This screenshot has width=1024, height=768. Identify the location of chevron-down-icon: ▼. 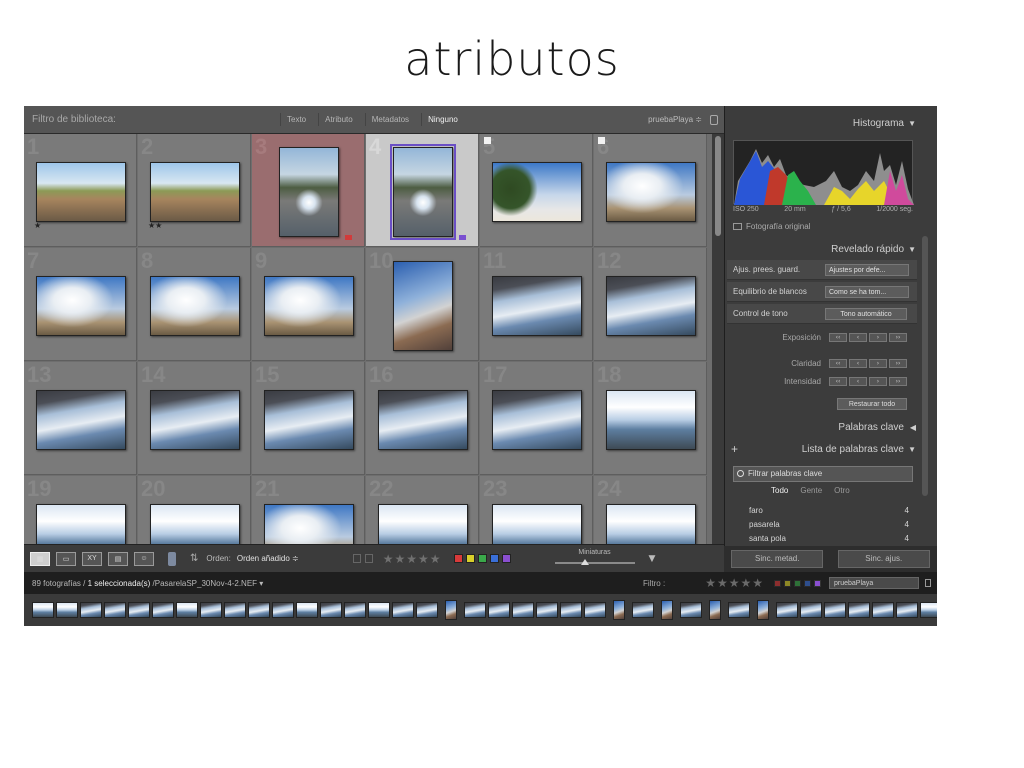
(652, 559).